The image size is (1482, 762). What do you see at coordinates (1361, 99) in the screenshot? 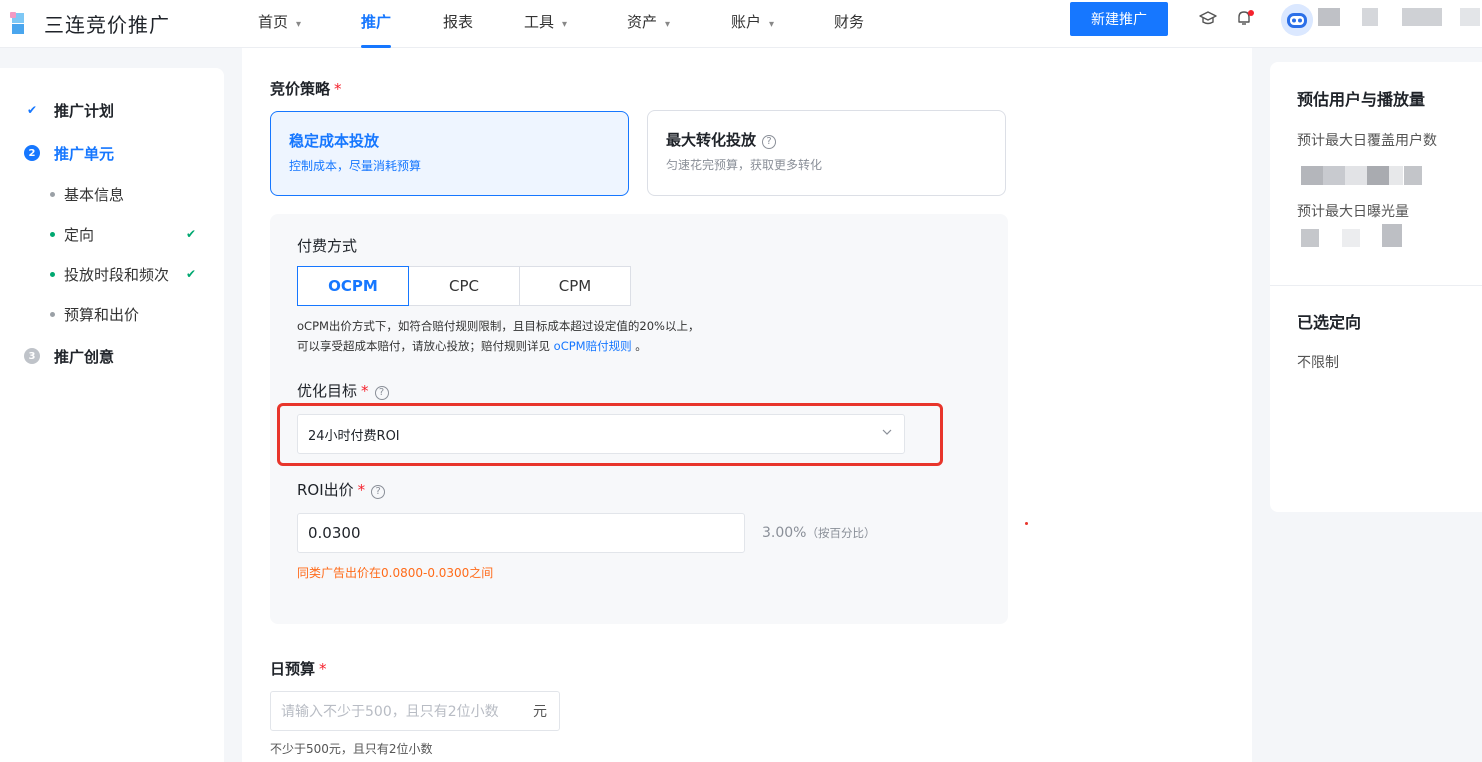
I see `estimate-title: 预估用户与播放量` at bounding box center [1361, 99].